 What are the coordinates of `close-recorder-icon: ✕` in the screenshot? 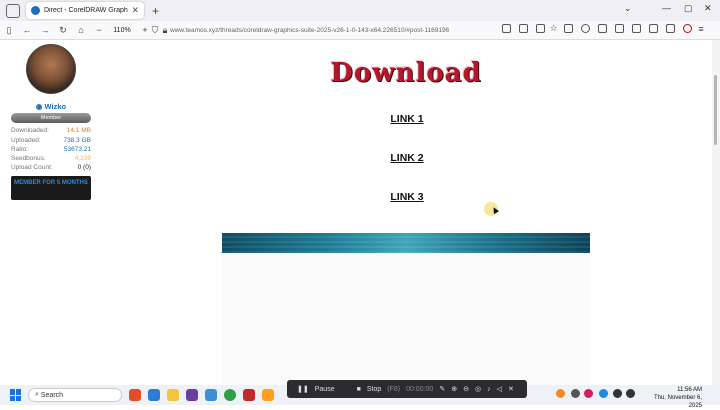 It's located at (511, 389).